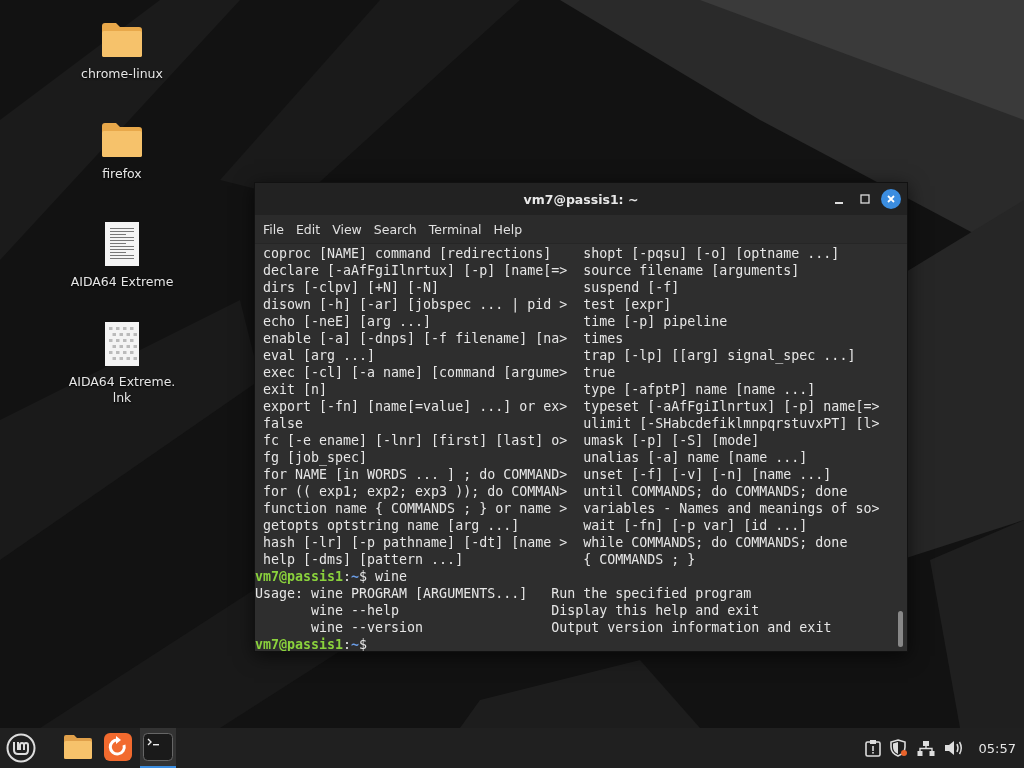  What do you see at coordinates (997, 748) in the screenshot?
I see `clock: 05:57` at bounding box center [997, 748].